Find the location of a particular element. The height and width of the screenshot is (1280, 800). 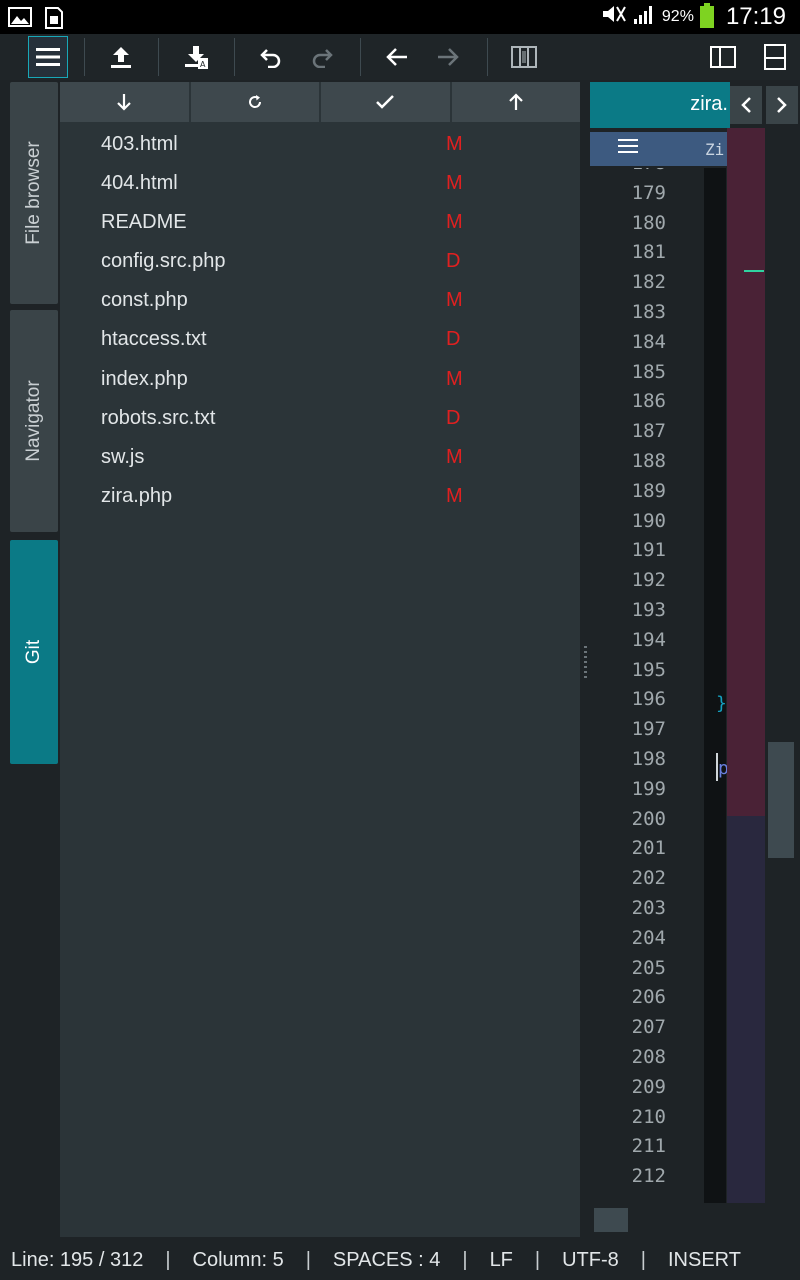

editor-tab: zira. is located at coordinates (660, 105).